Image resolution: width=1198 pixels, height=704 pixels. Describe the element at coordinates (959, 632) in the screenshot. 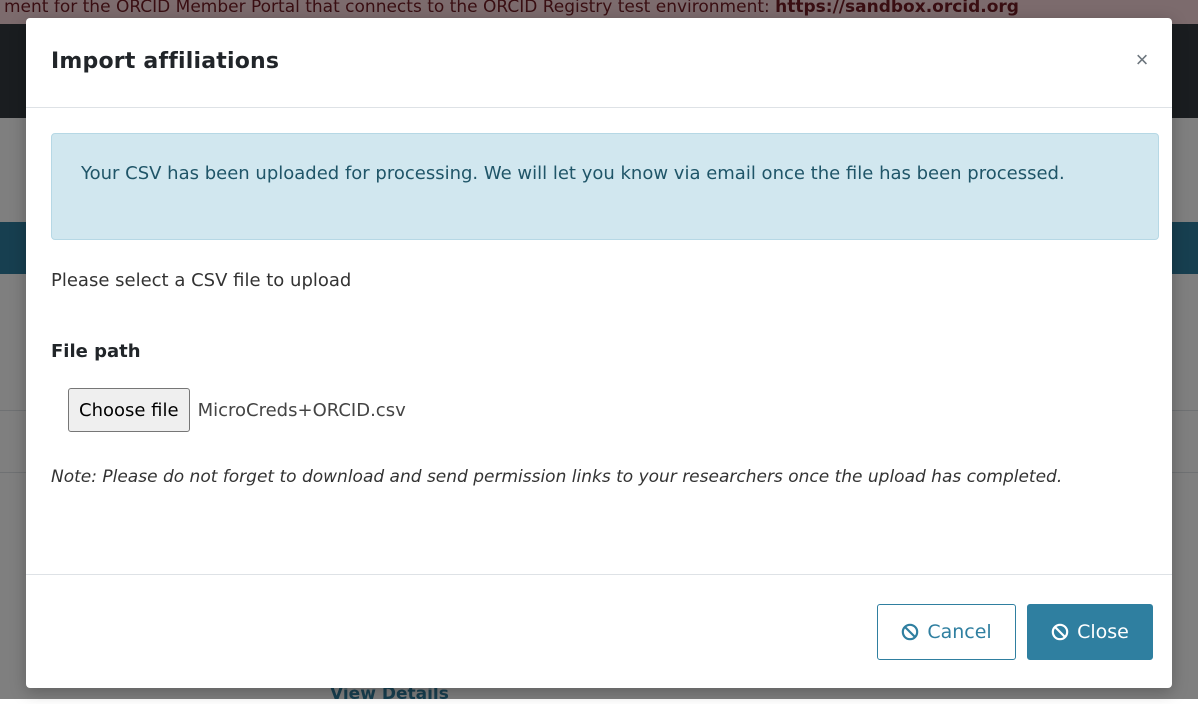

I see `cancel-label: Cancel` at that location.